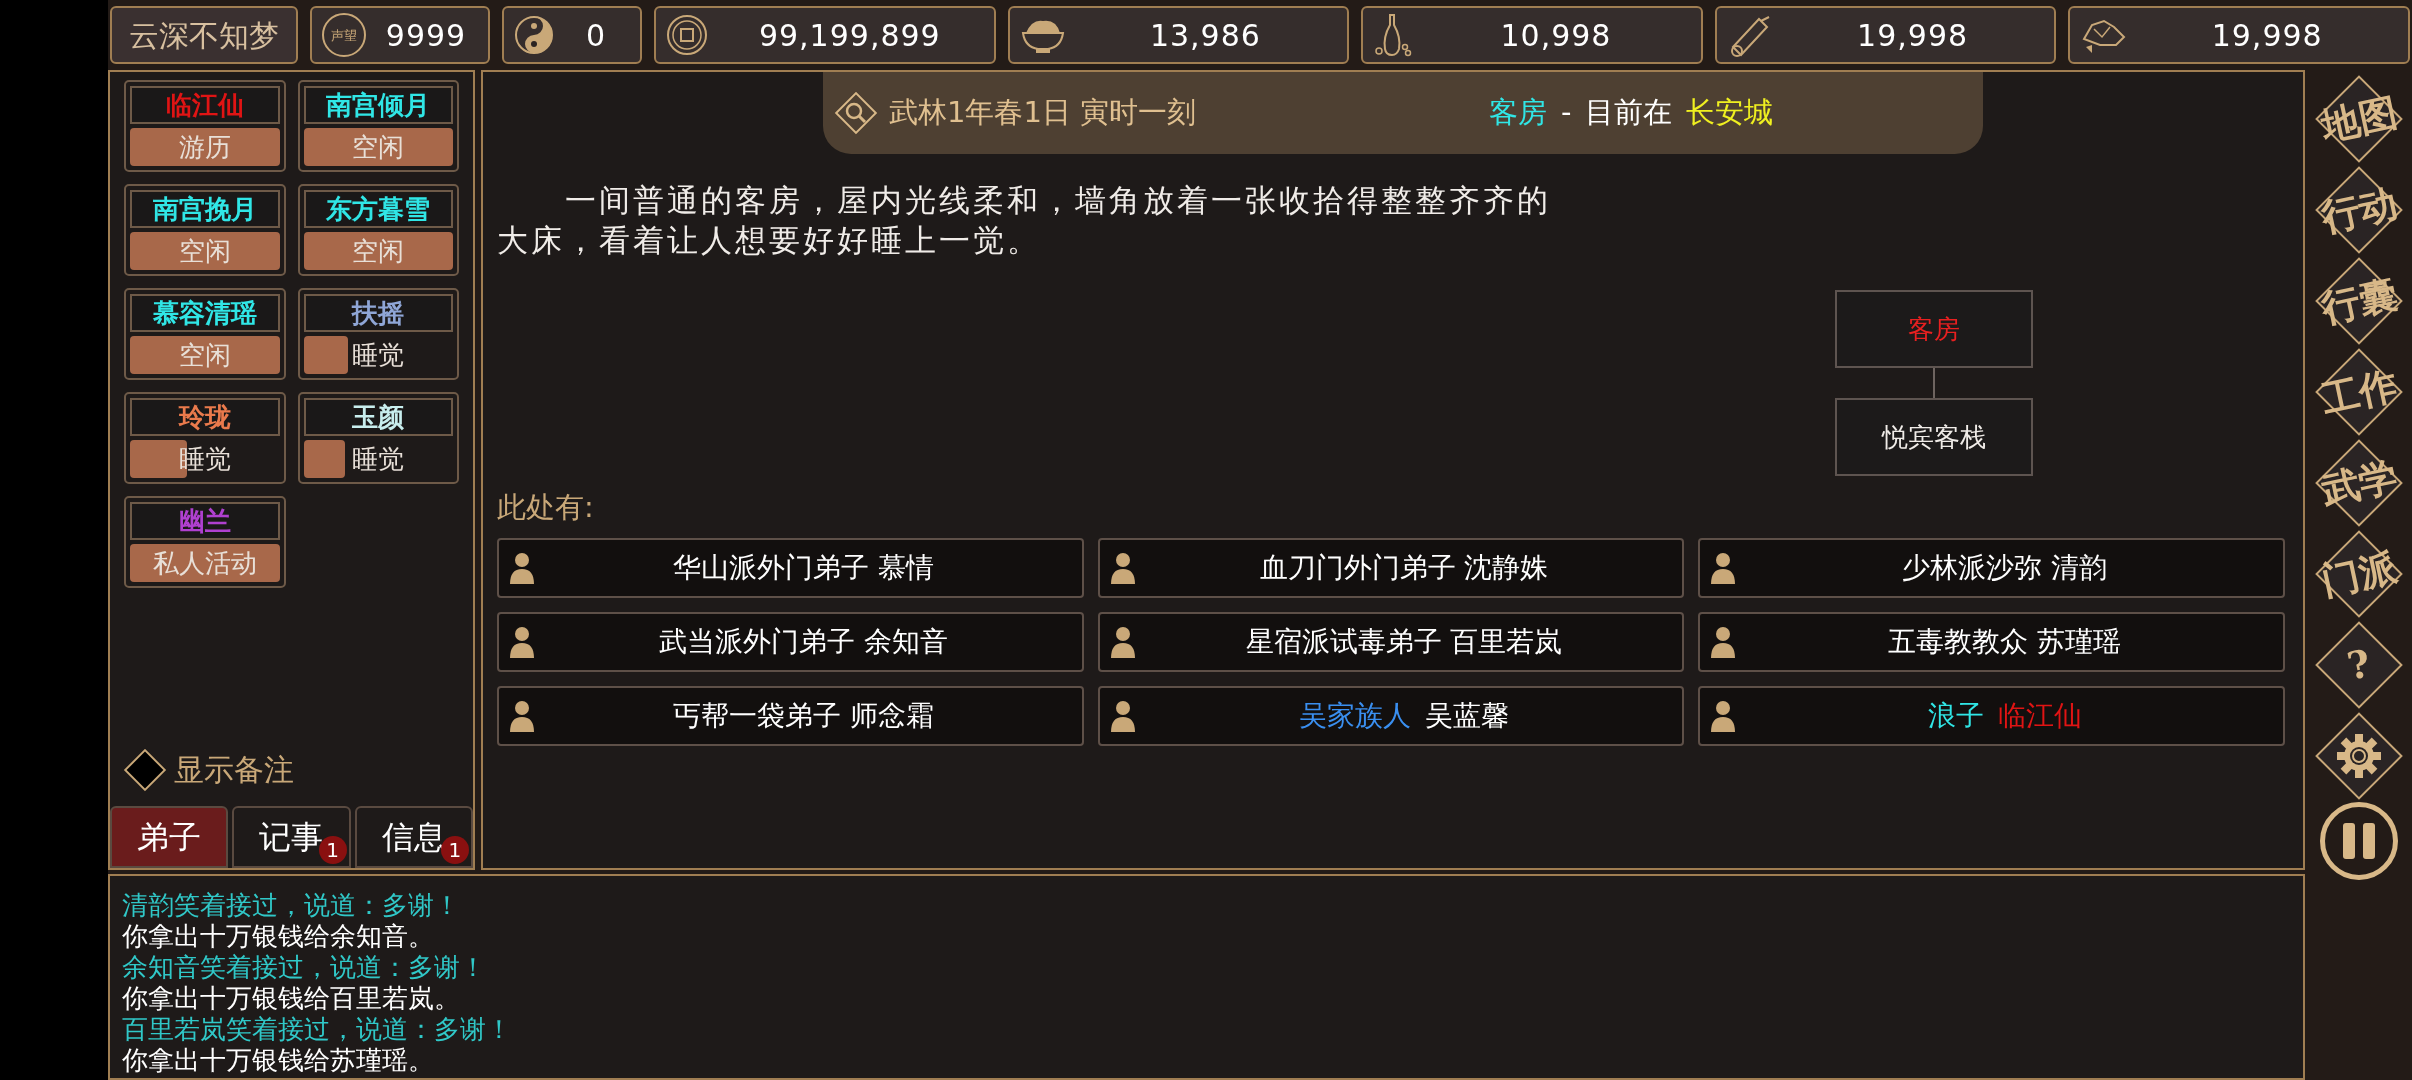 The width and height of the screenshot is (2412, 1080). I want to click on npc-button: 浪子 临江仙, so click(1991, 715).